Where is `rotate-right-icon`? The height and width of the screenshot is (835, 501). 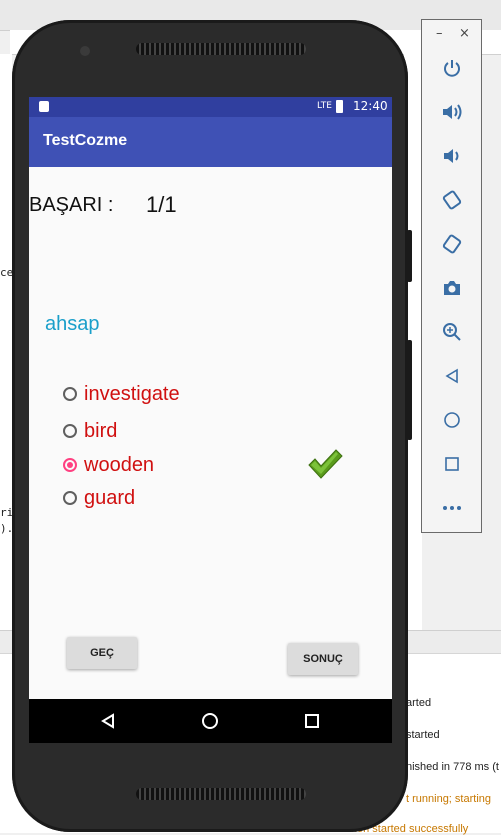
rotate-right-icon is located at coordinates (452, 244).